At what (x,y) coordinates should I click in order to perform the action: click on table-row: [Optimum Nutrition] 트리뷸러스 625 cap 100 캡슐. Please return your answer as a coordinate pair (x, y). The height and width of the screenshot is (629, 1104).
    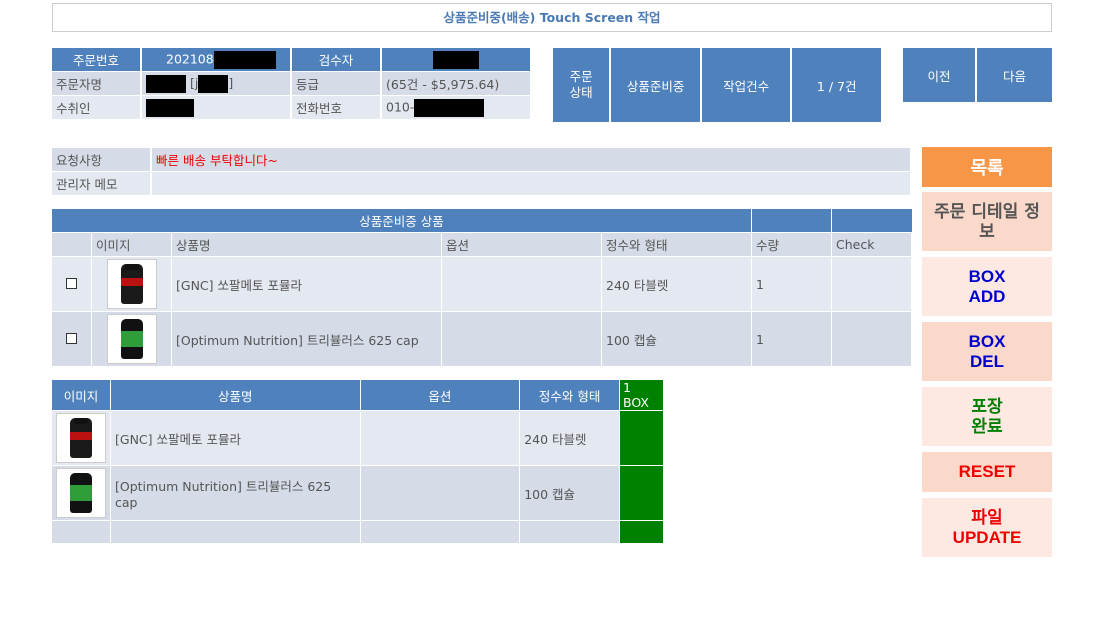
    Looking at the image, I should click on (358, 493).